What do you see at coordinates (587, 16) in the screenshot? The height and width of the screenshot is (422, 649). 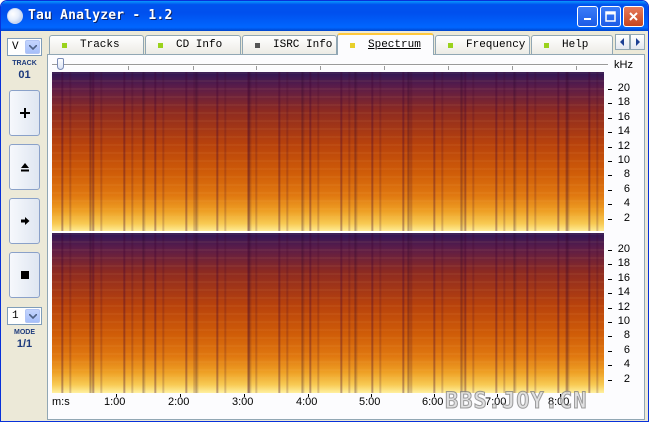 I see `minimize-button` at bounding box center [587, 16].